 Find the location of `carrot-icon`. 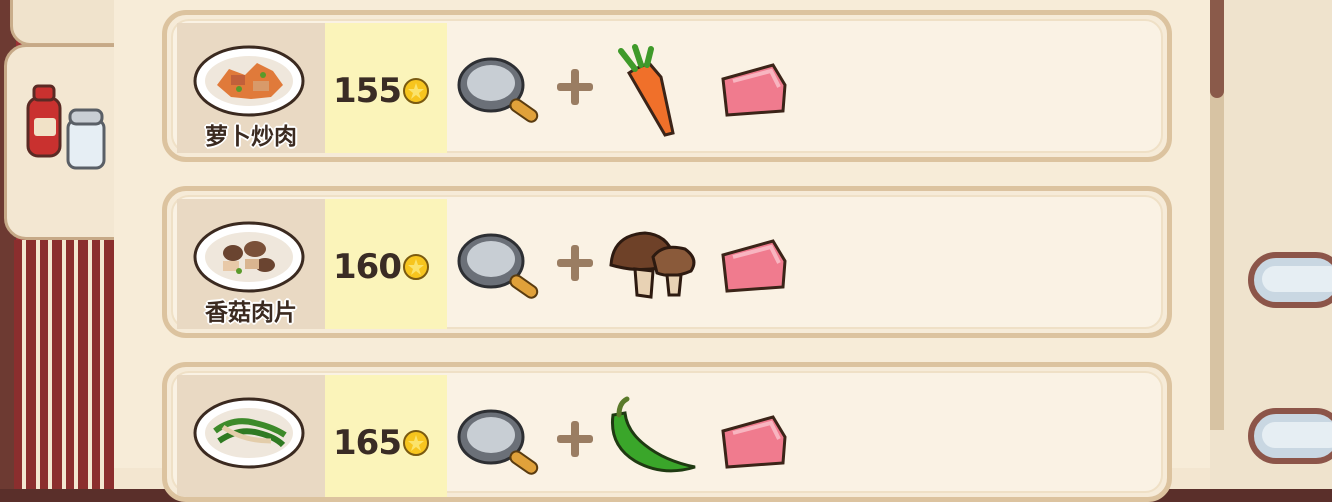

carrot-icon is located at coordinates (646, 90).